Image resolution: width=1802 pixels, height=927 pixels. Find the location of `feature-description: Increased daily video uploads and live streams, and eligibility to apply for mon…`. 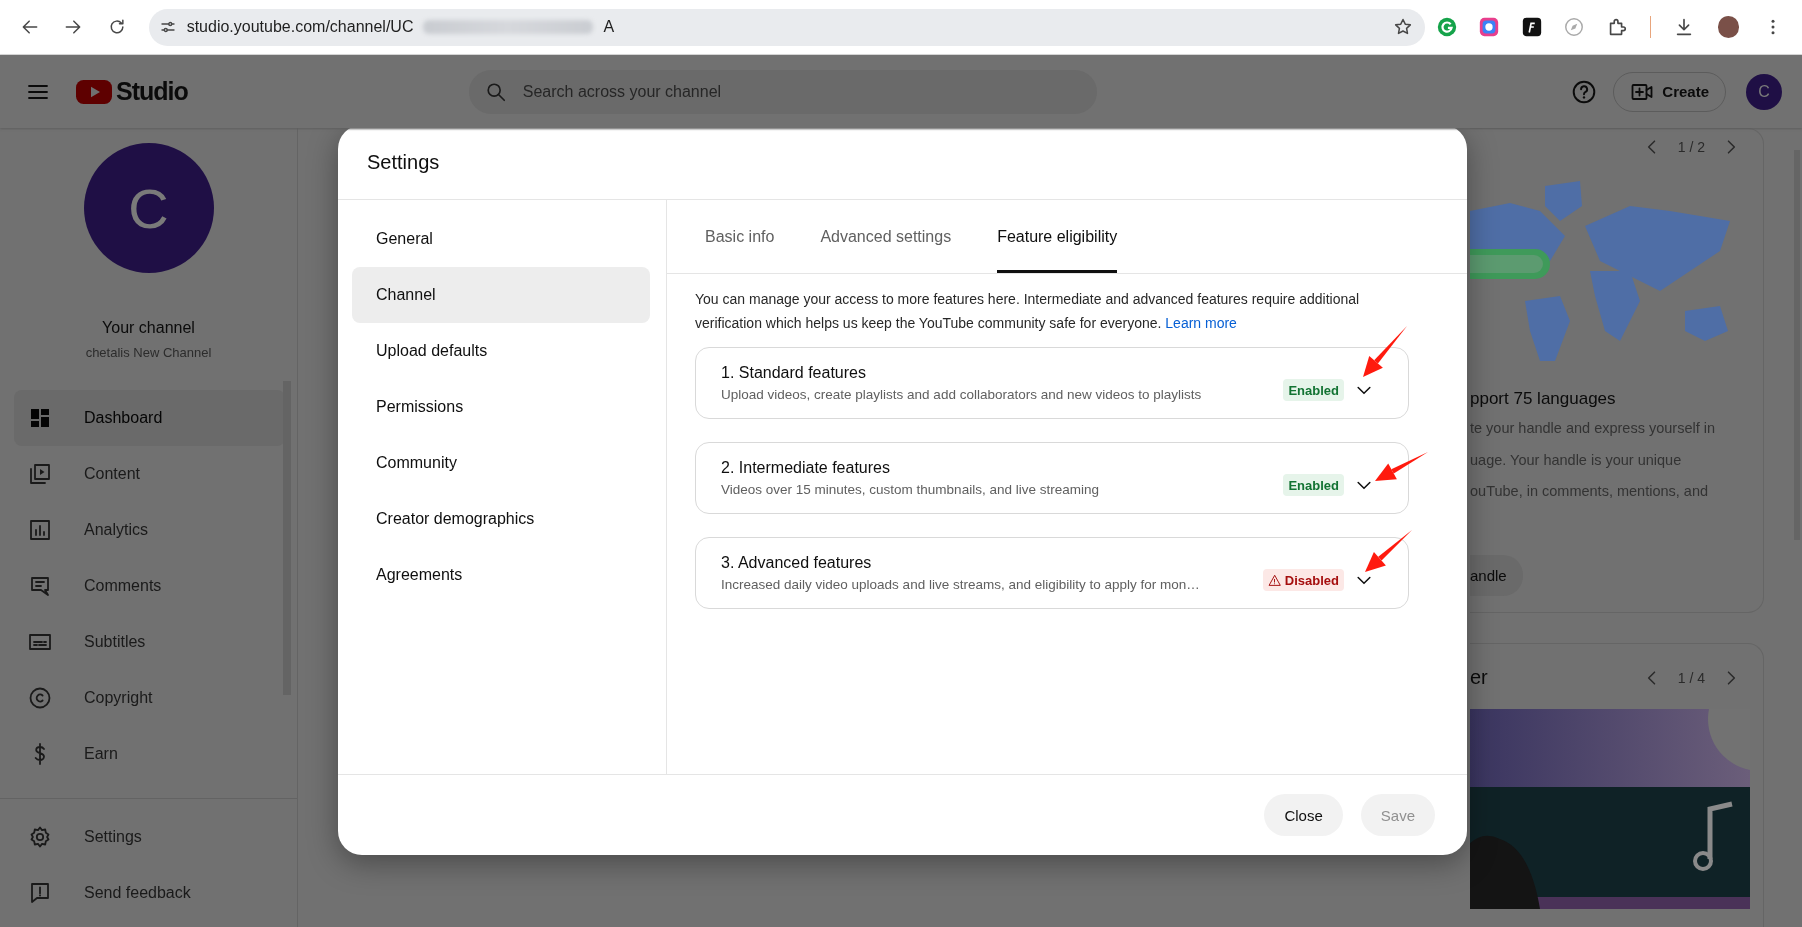

feature-description: Increased daily video uploads and live streams, and eligibility to apply for mon… is located at coordinates (961, 584).